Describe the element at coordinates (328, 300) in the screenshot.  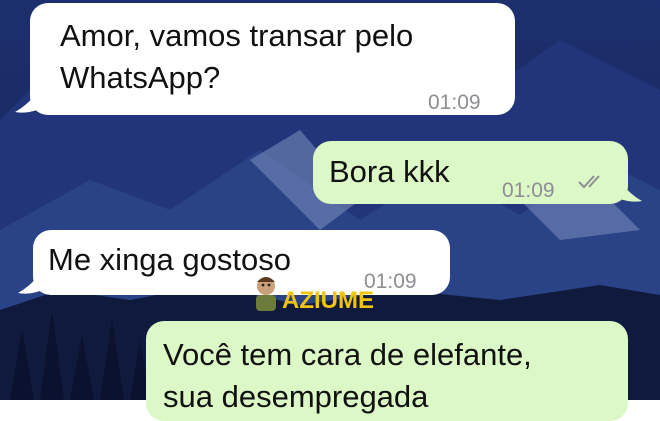
I see `watermark-text: AZIUME` at that location.